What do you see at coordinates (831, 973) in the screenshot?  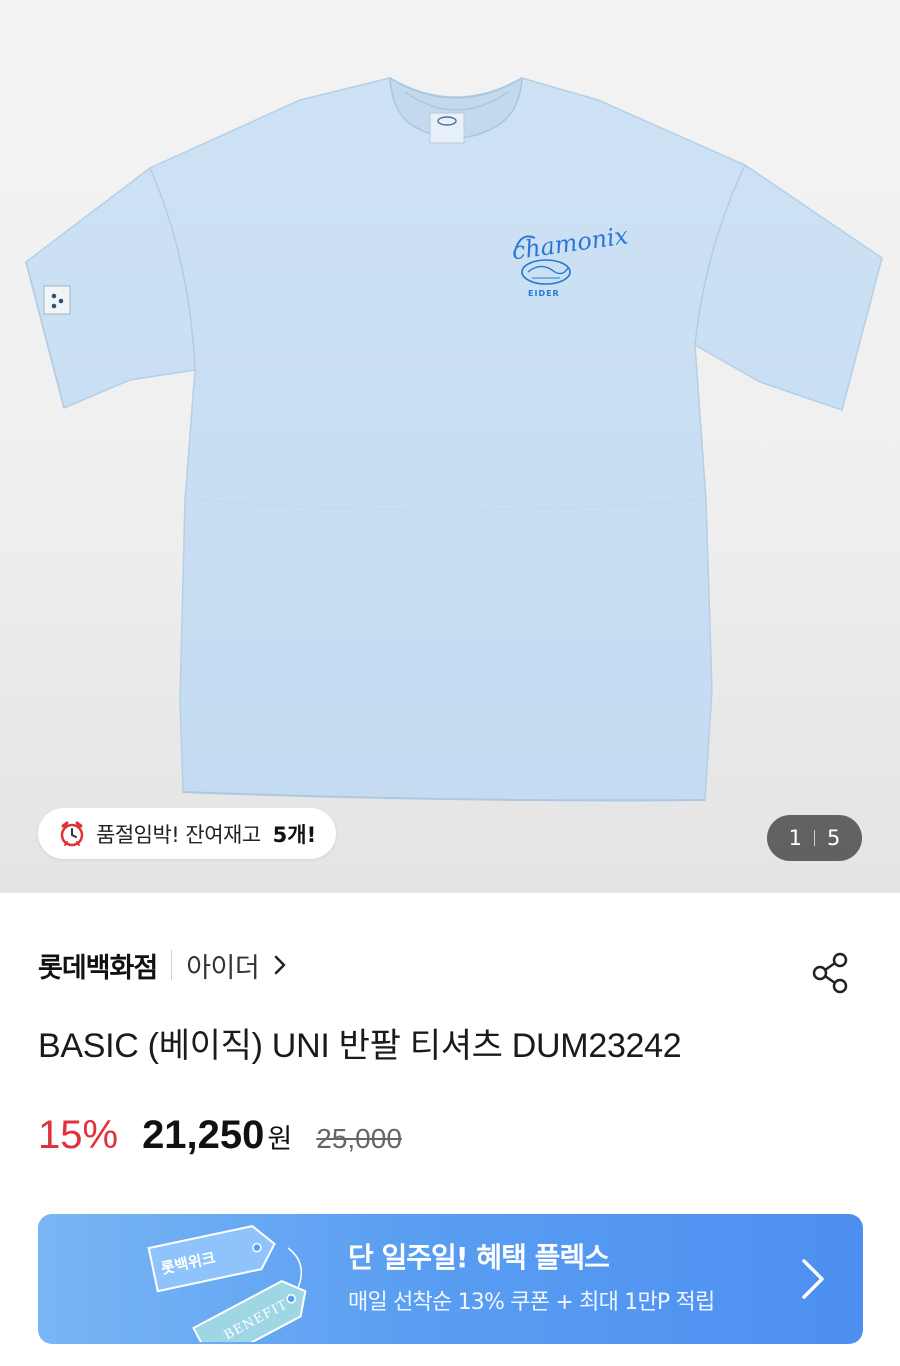 I see `share-icon` at bounding box center [831, 973].